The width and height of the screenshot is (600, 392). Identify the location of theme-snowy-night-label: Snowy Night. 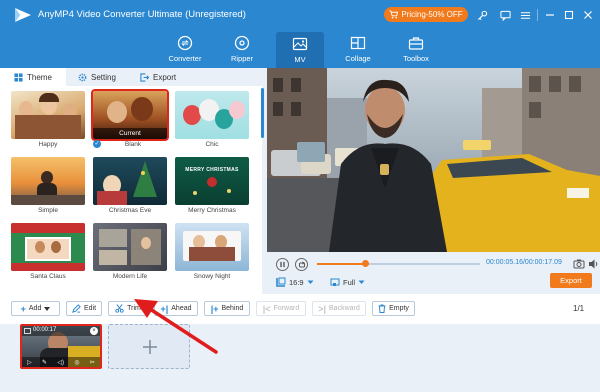
(212, 276).